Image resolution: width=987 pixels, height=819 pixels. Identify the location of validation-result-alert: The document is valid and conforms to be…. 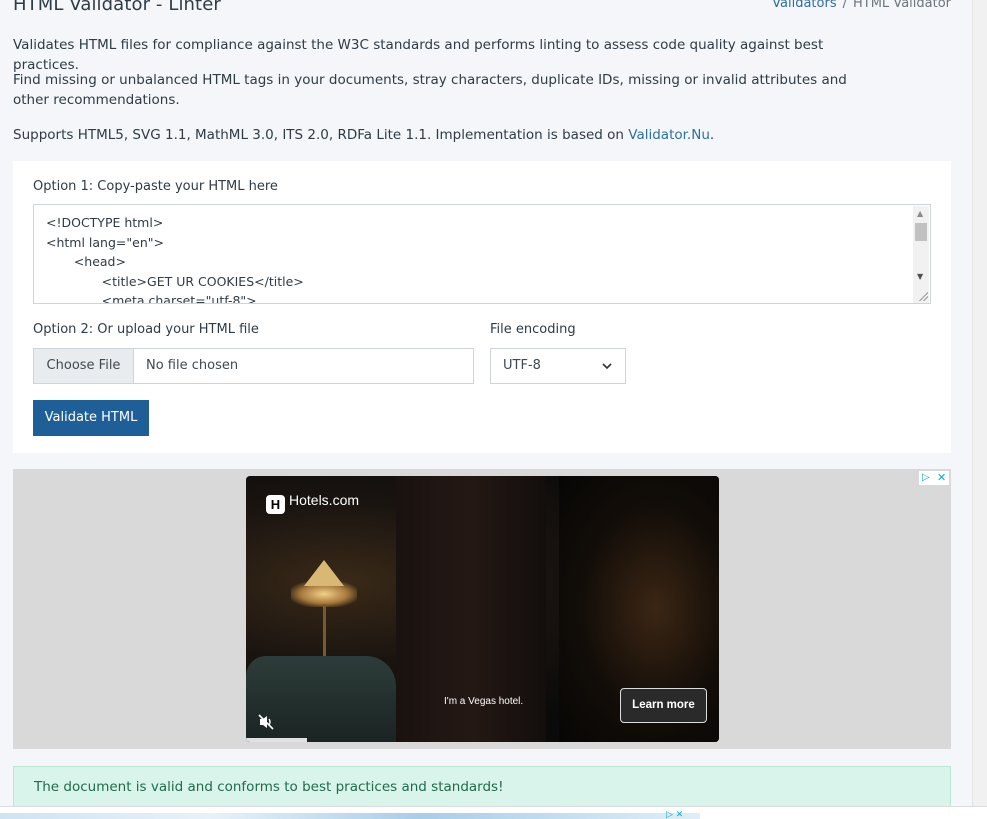
(482, 787).